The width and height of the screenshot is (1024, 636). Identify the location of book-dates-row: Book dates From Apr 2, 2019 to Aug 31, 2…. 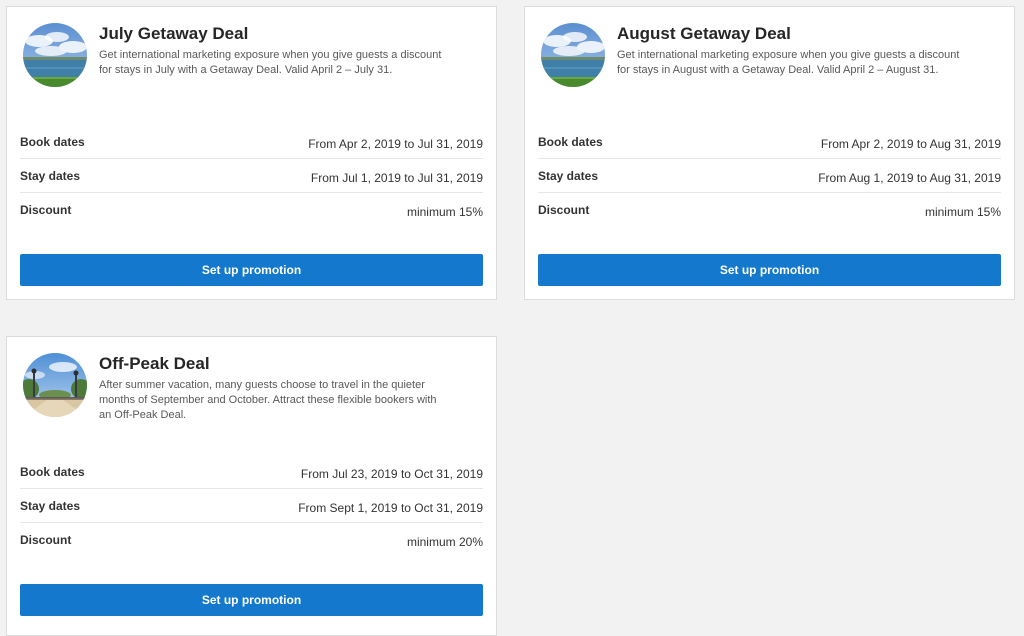
(769, 142).